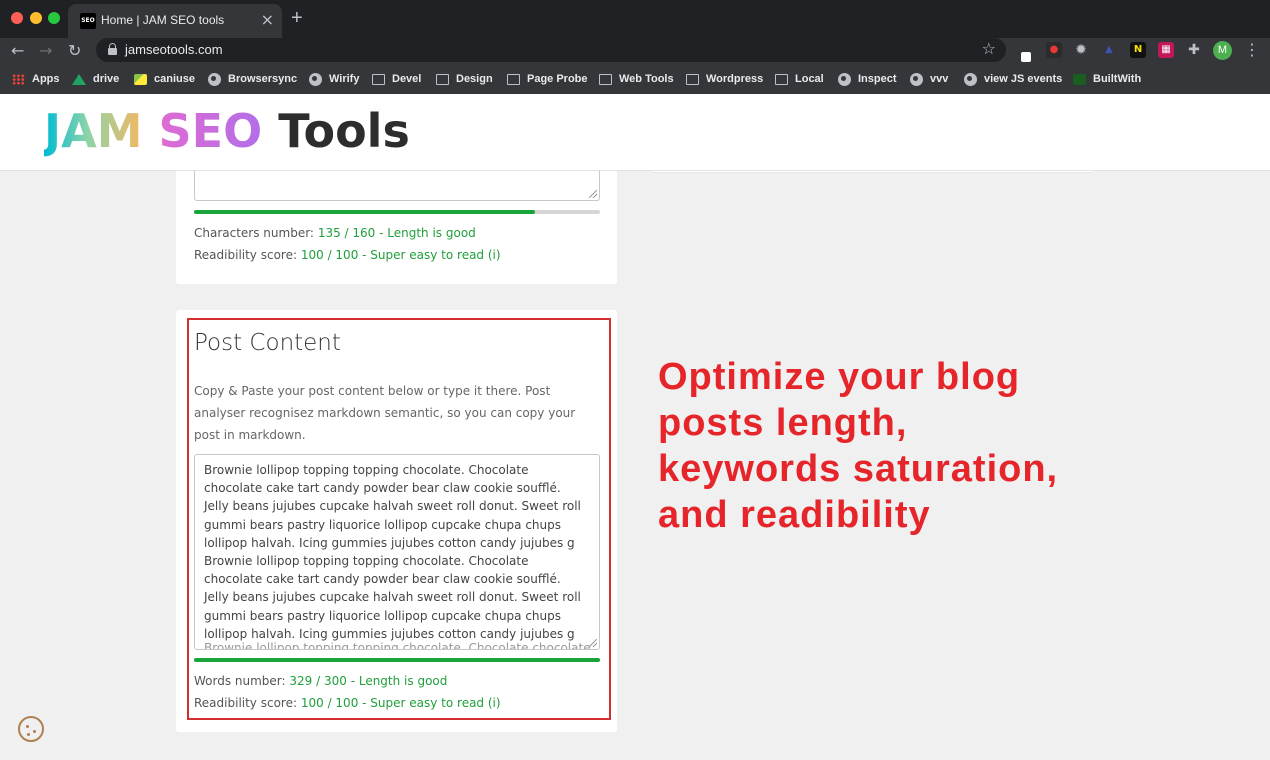 The height and width of the screenshot is (760, 1270). I want to click on profile-avatar: M, so click(1222, 50).